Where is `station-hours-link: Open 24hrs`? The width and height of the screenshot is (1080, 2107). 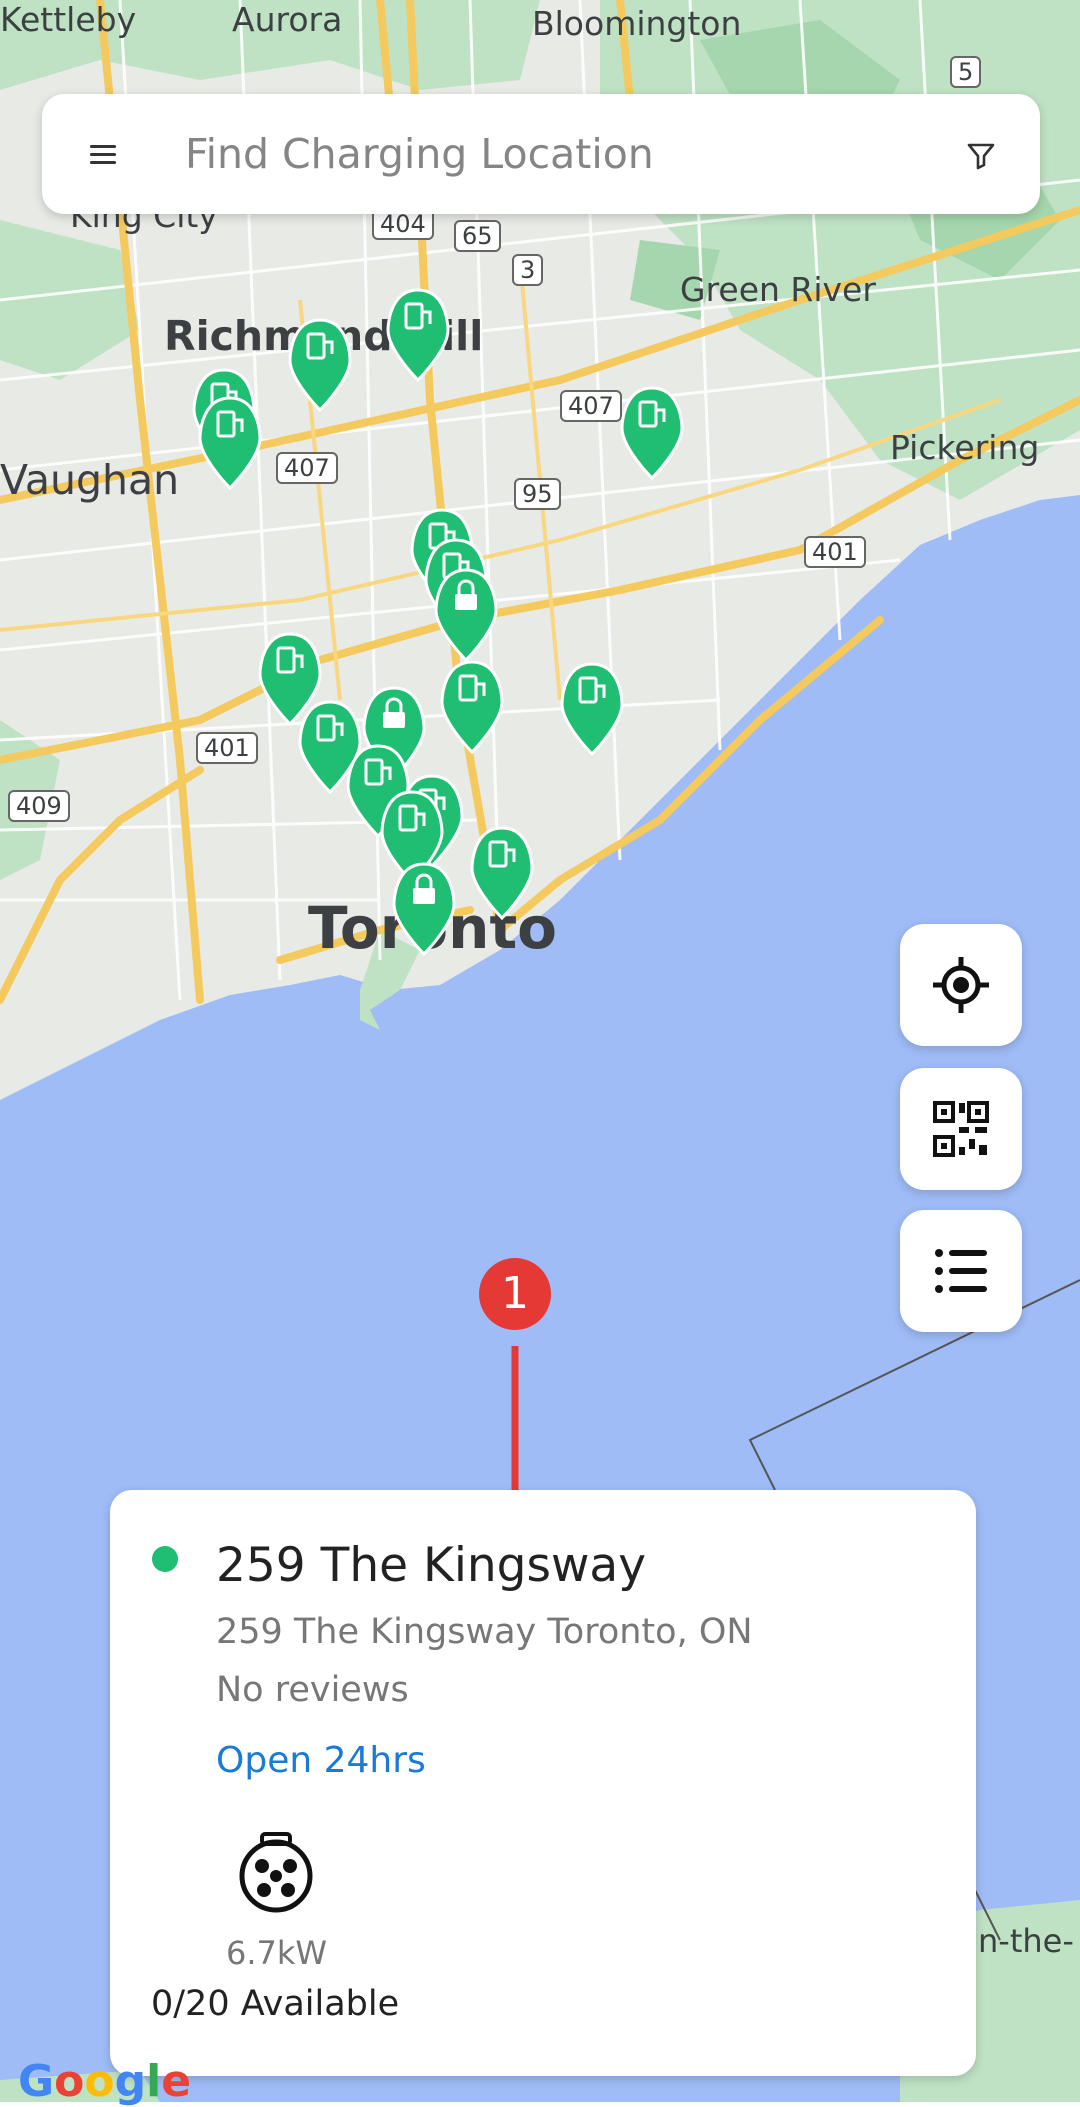
station-hours-link: Open 24hrs is located at coordinates (321, 1760).